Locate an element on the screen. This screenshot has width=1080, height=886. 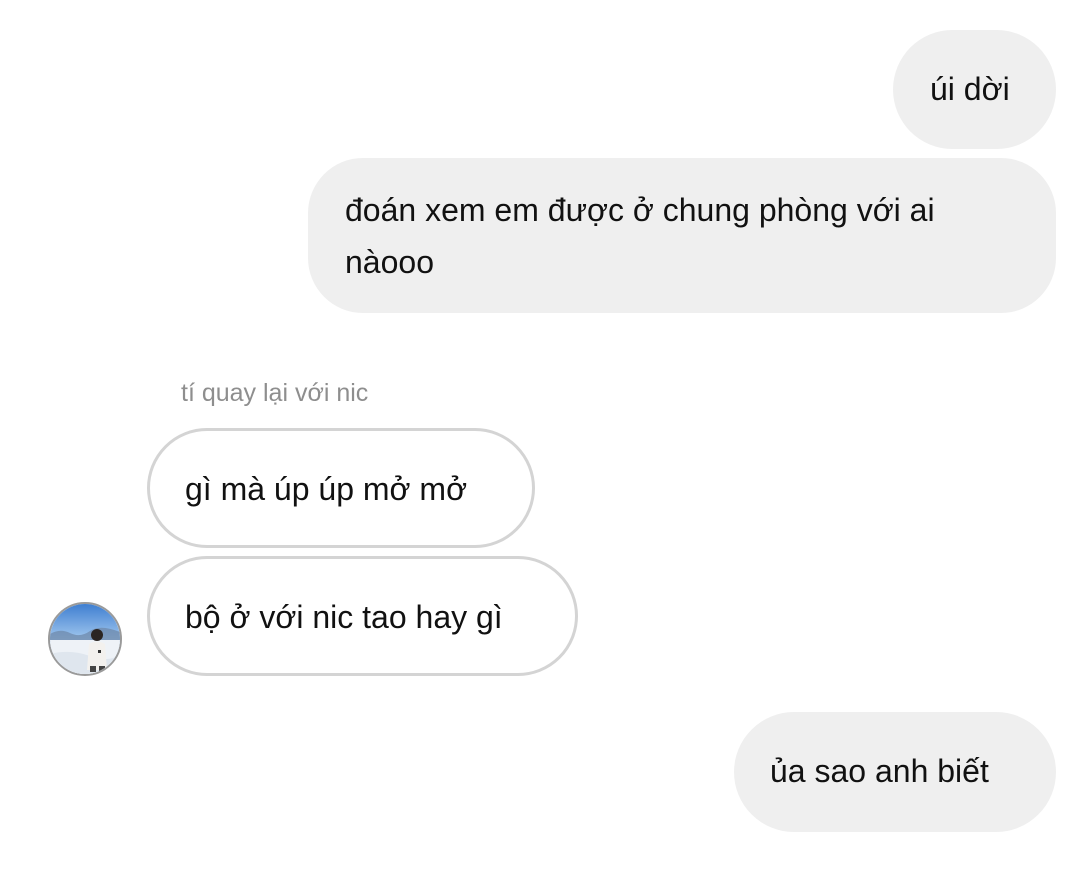
received-message-bubble: gì mà úp úp mở mở is located at coordinates (341, 488).